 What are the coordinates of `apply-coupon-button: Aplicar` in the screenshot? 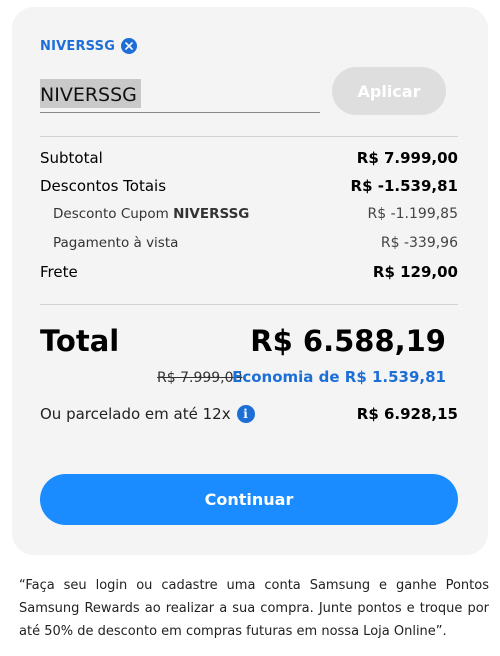 It's located at (389, 91).